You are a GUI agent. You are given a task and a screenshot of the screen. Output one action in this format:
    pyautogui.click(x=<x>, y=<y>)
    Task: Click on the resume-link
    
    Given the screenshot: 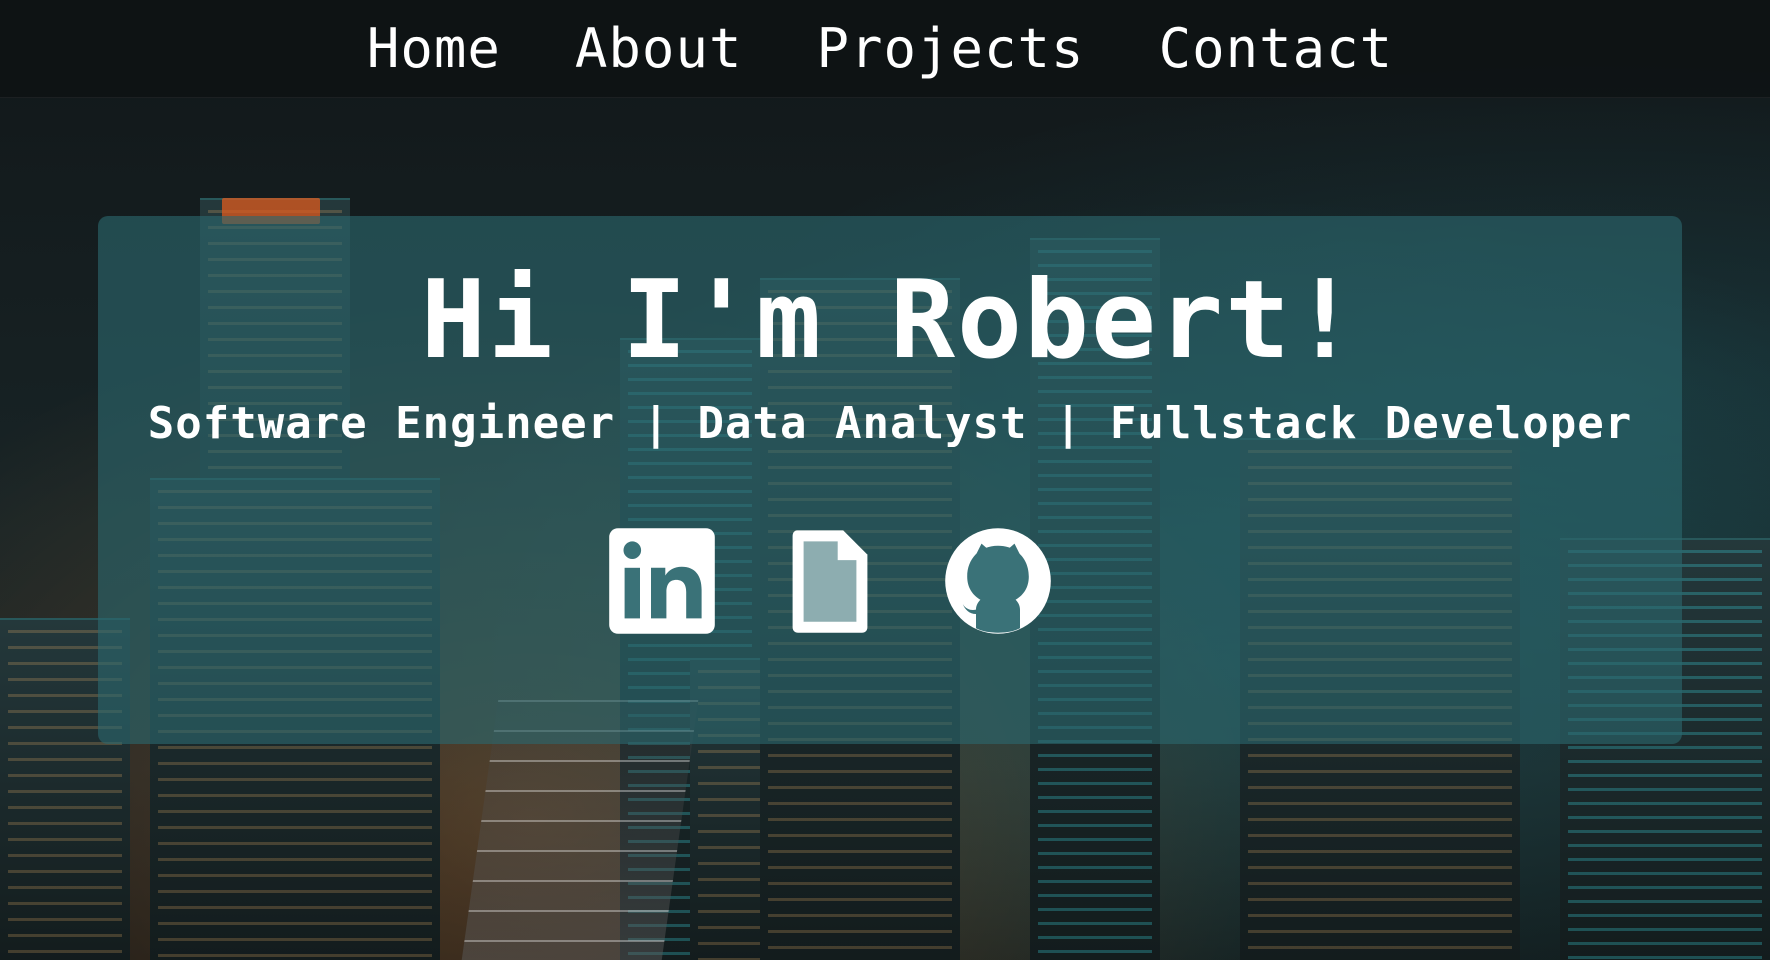 What is the action you would take?
    pyautogui.click(x=830, y=581)
    